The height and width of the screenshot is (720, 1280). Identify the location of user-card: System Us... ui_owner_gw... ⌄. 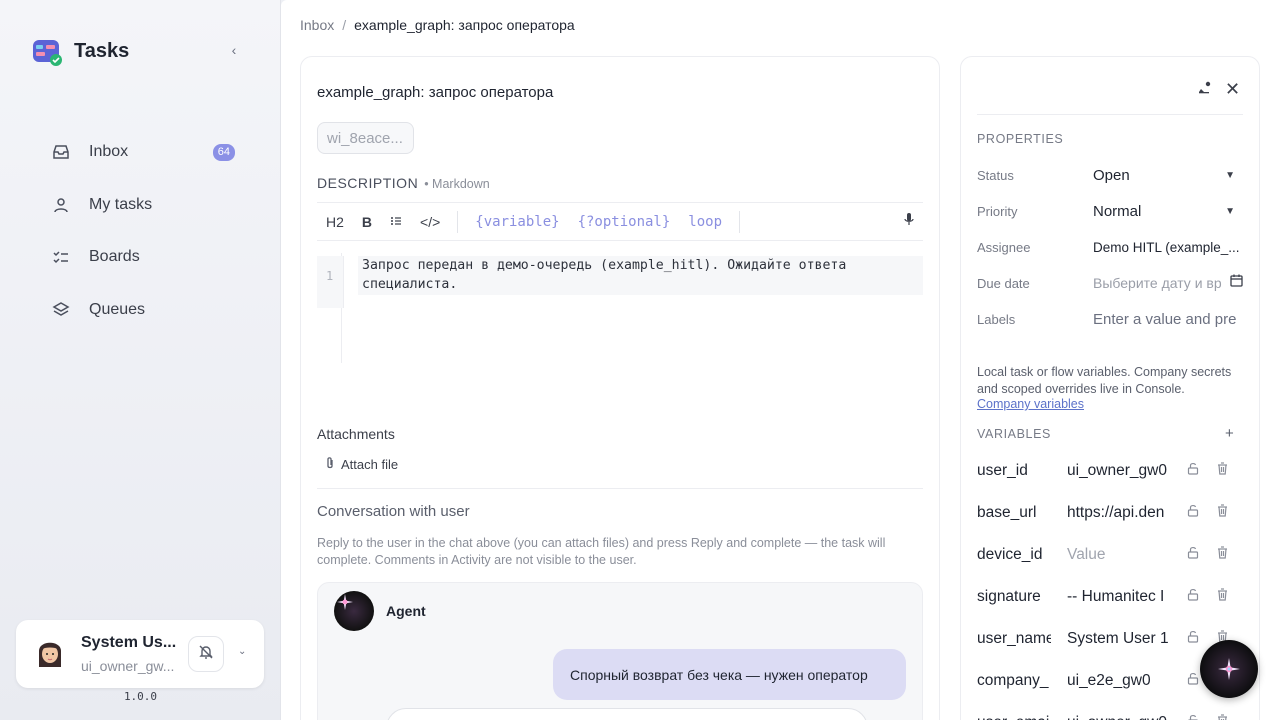
(140, 654).